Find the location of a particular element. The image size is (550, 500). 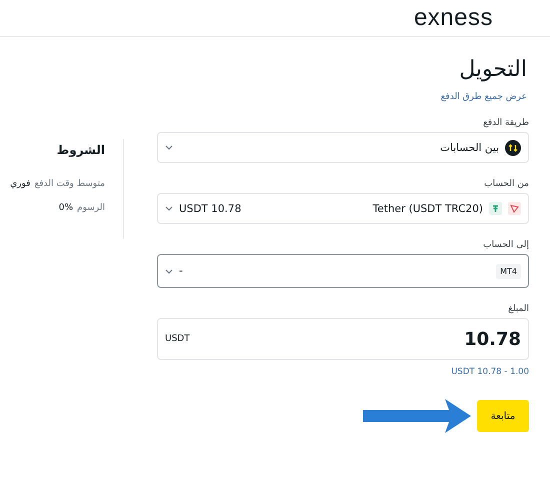

tether-icon is located at coordinates (495, 208).